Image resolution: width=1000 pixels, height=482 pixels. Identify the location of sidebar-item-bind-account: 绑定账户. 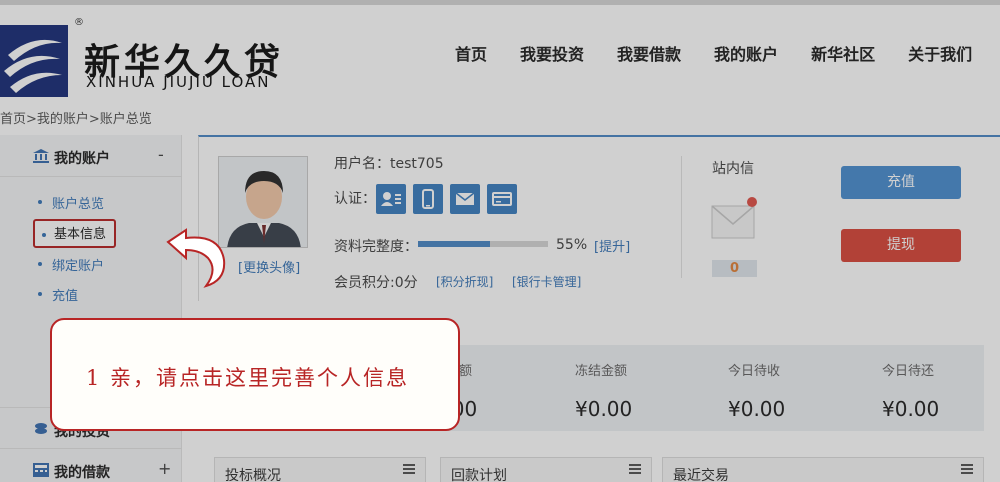
(70, 264).